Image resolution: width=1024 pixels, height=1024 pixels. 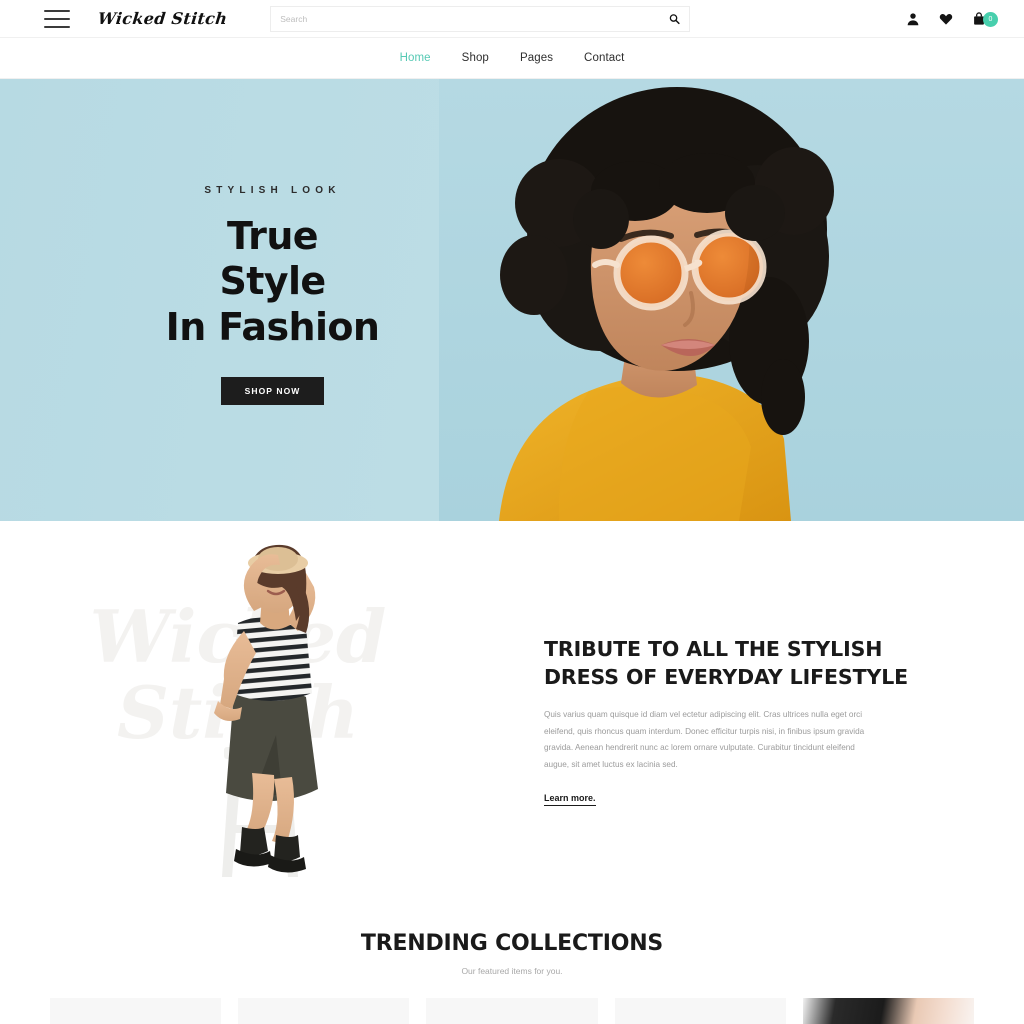 I want to click on search-icon, so click(x=674, y=18).